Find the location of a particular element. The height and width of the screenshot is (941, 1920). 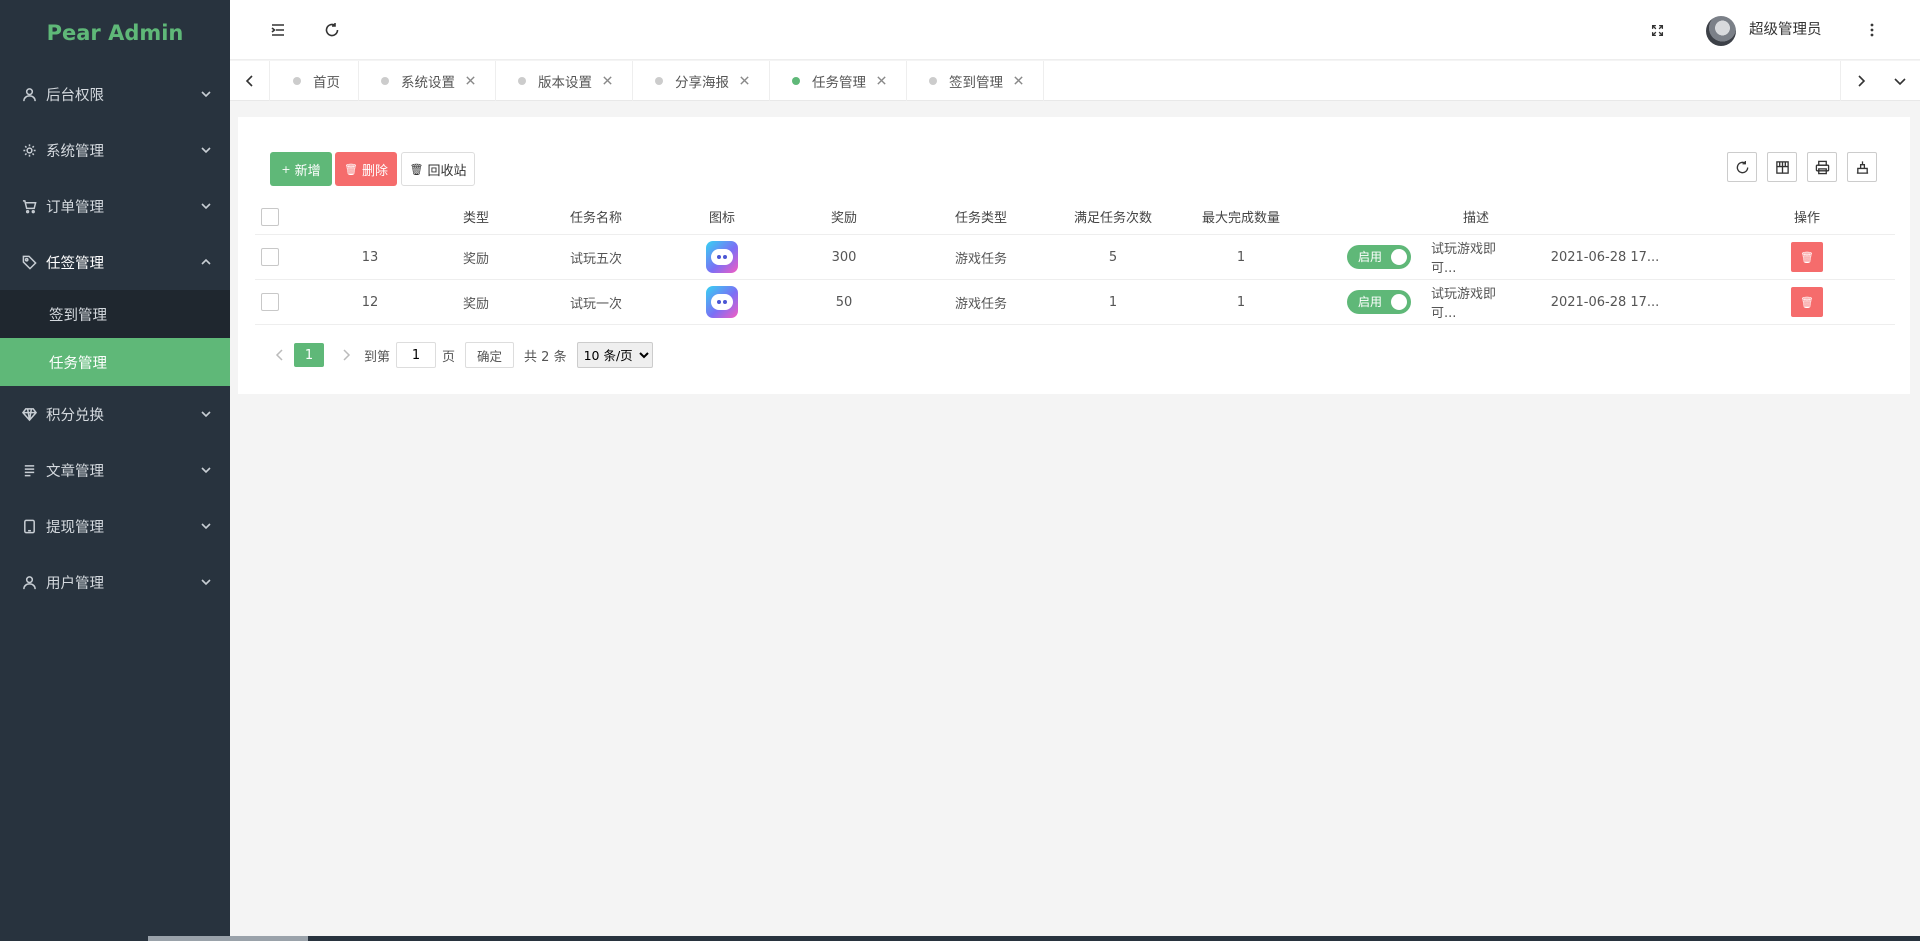

menu-toggle-button is located at coordinates (278, 30).